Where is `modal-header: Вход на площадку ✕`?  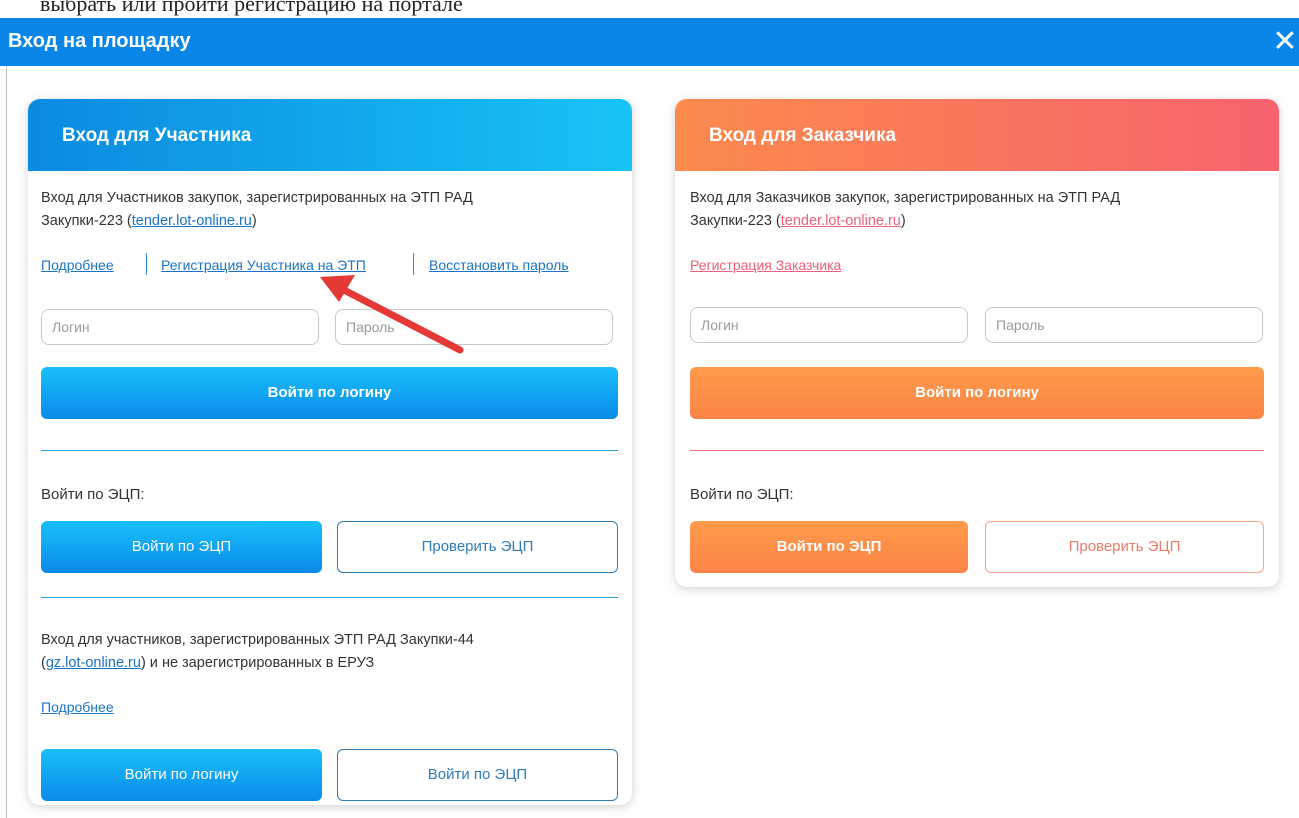 modal-header: Вход на площадку ✕ is located at coordinates (649, 42).